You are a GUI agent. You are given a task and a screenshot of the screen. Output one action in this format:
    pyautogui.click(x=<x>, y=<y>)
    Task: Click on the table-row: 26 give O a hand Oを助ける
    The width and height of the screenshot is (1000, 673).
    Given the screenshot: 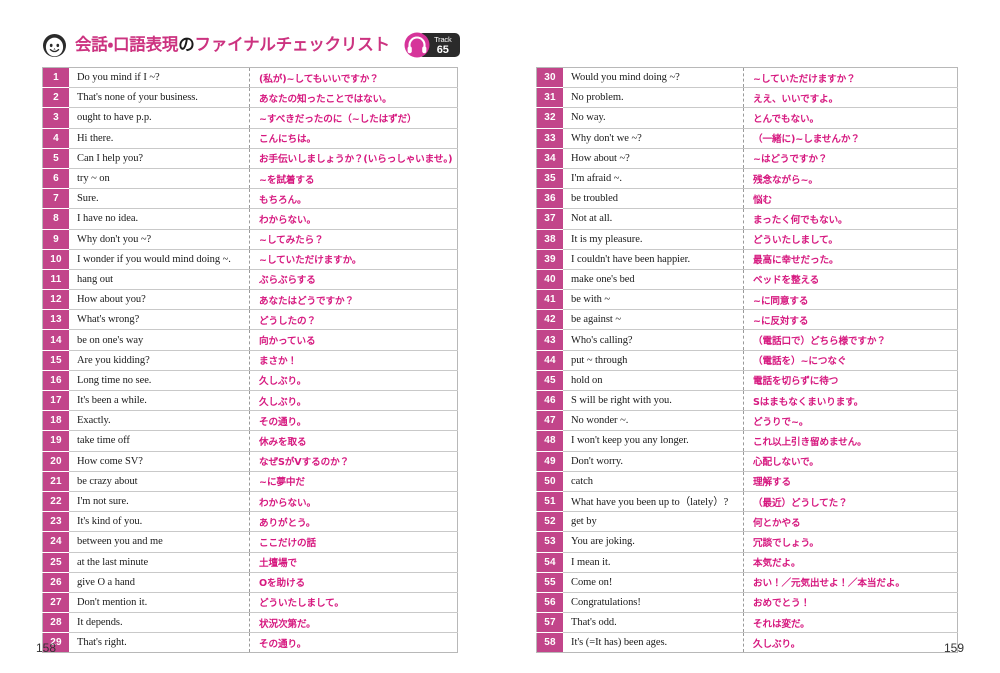 What is the action you would take?
    pyautogui.click(x=250, y=582)
    